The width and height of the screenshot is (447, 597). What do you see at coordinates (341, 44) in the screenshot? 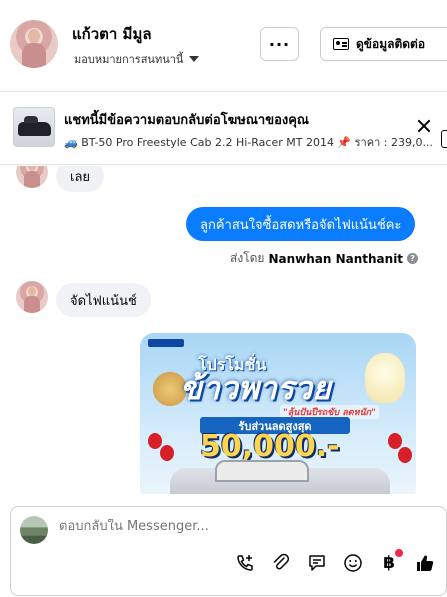
I see `contact-card-icon` at bounding box center [341, 44].